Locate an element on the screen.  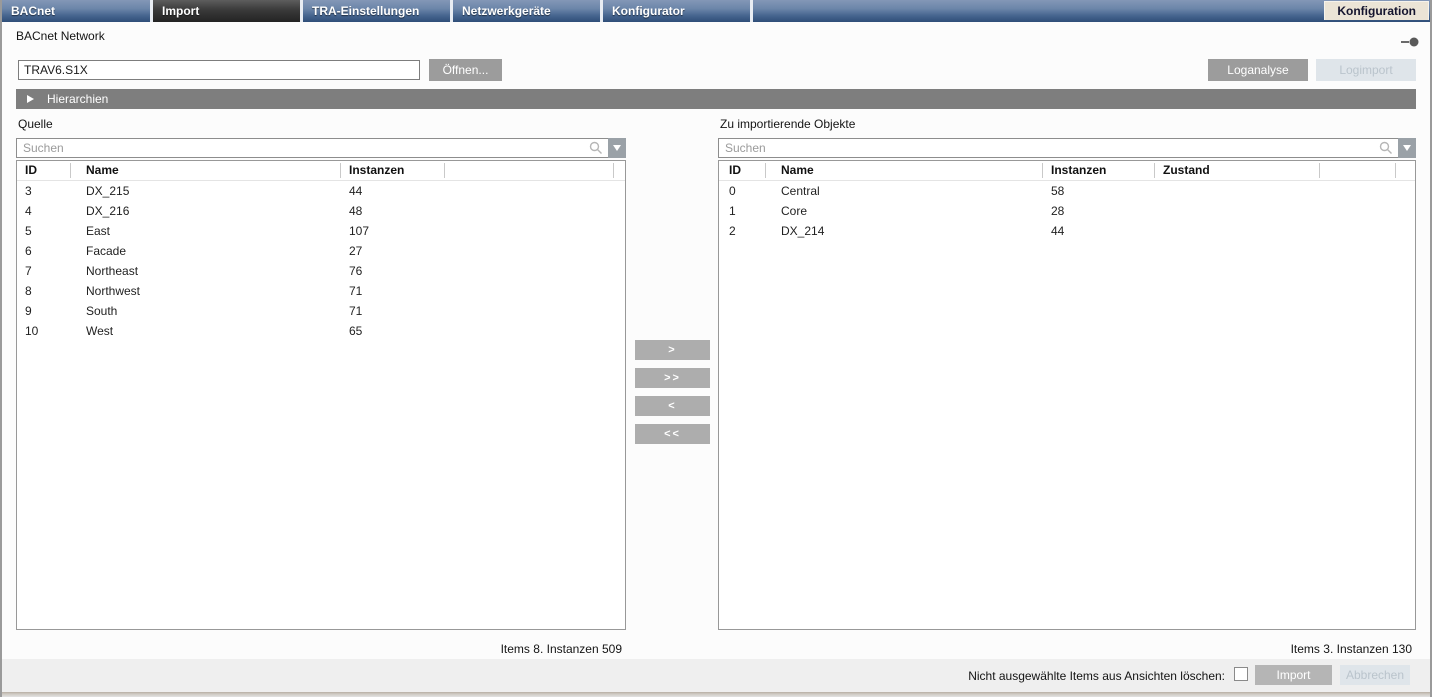
cell-id: 3 is located at coordinates (28, 191).